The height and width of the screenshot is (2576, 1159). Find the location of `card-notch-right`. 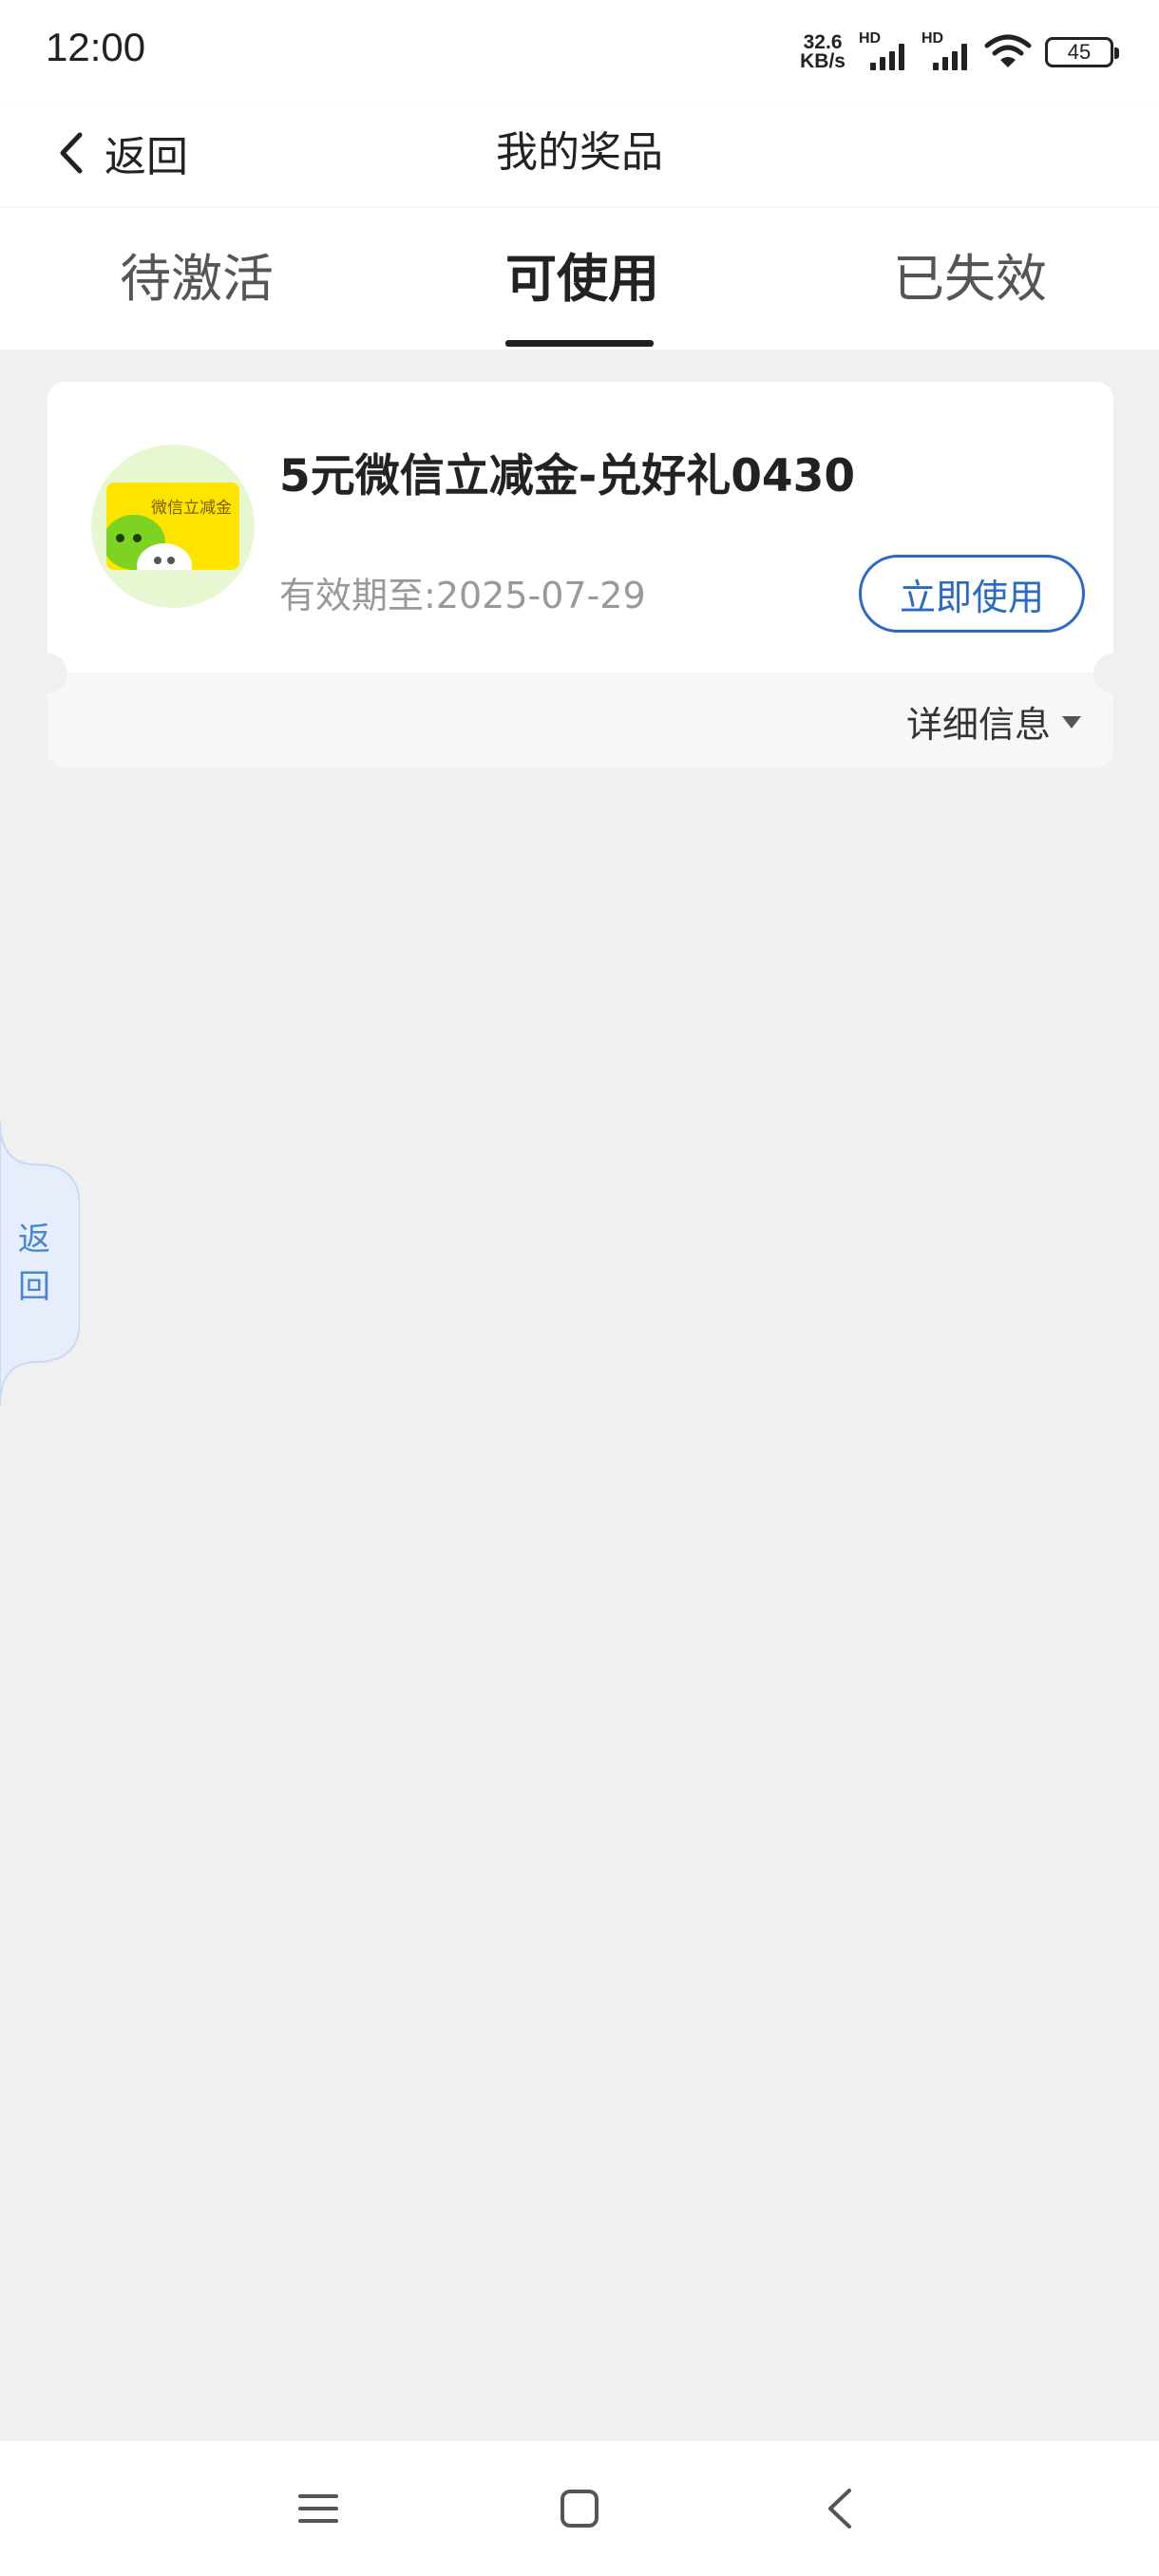

card-notch-right is located at coordinates (1113, 673).